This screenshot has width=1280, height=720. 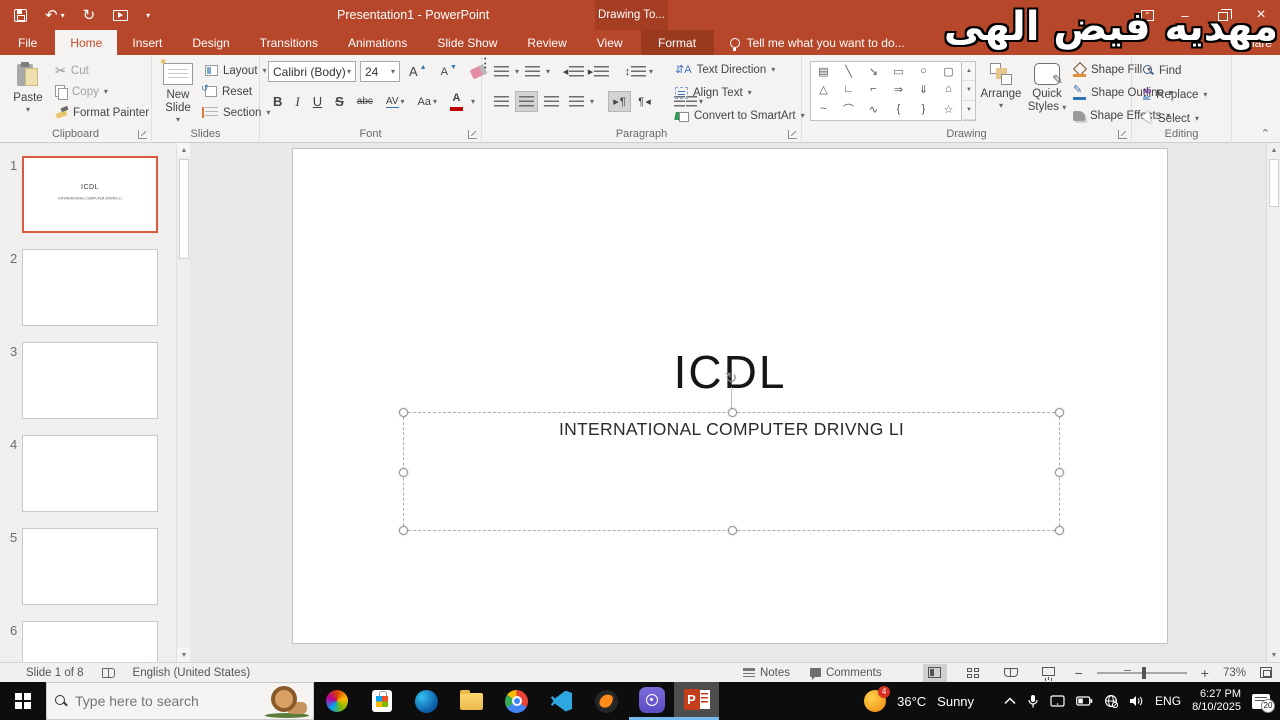 I want to click on quick-styles-button: Quick Styles ▾, so click(x=1047, y=92).